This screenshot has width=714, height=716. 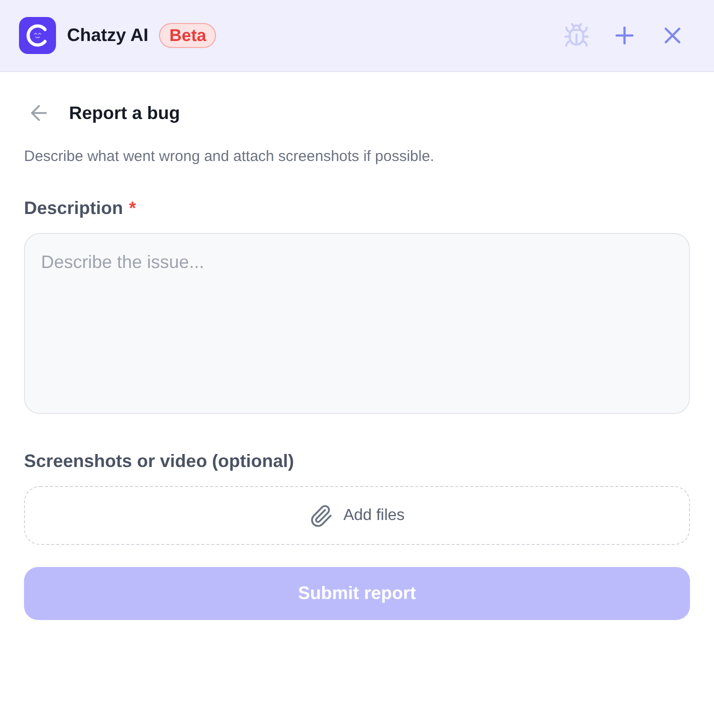 I want to click on paperclip-icon, so click(x=321, y=516).